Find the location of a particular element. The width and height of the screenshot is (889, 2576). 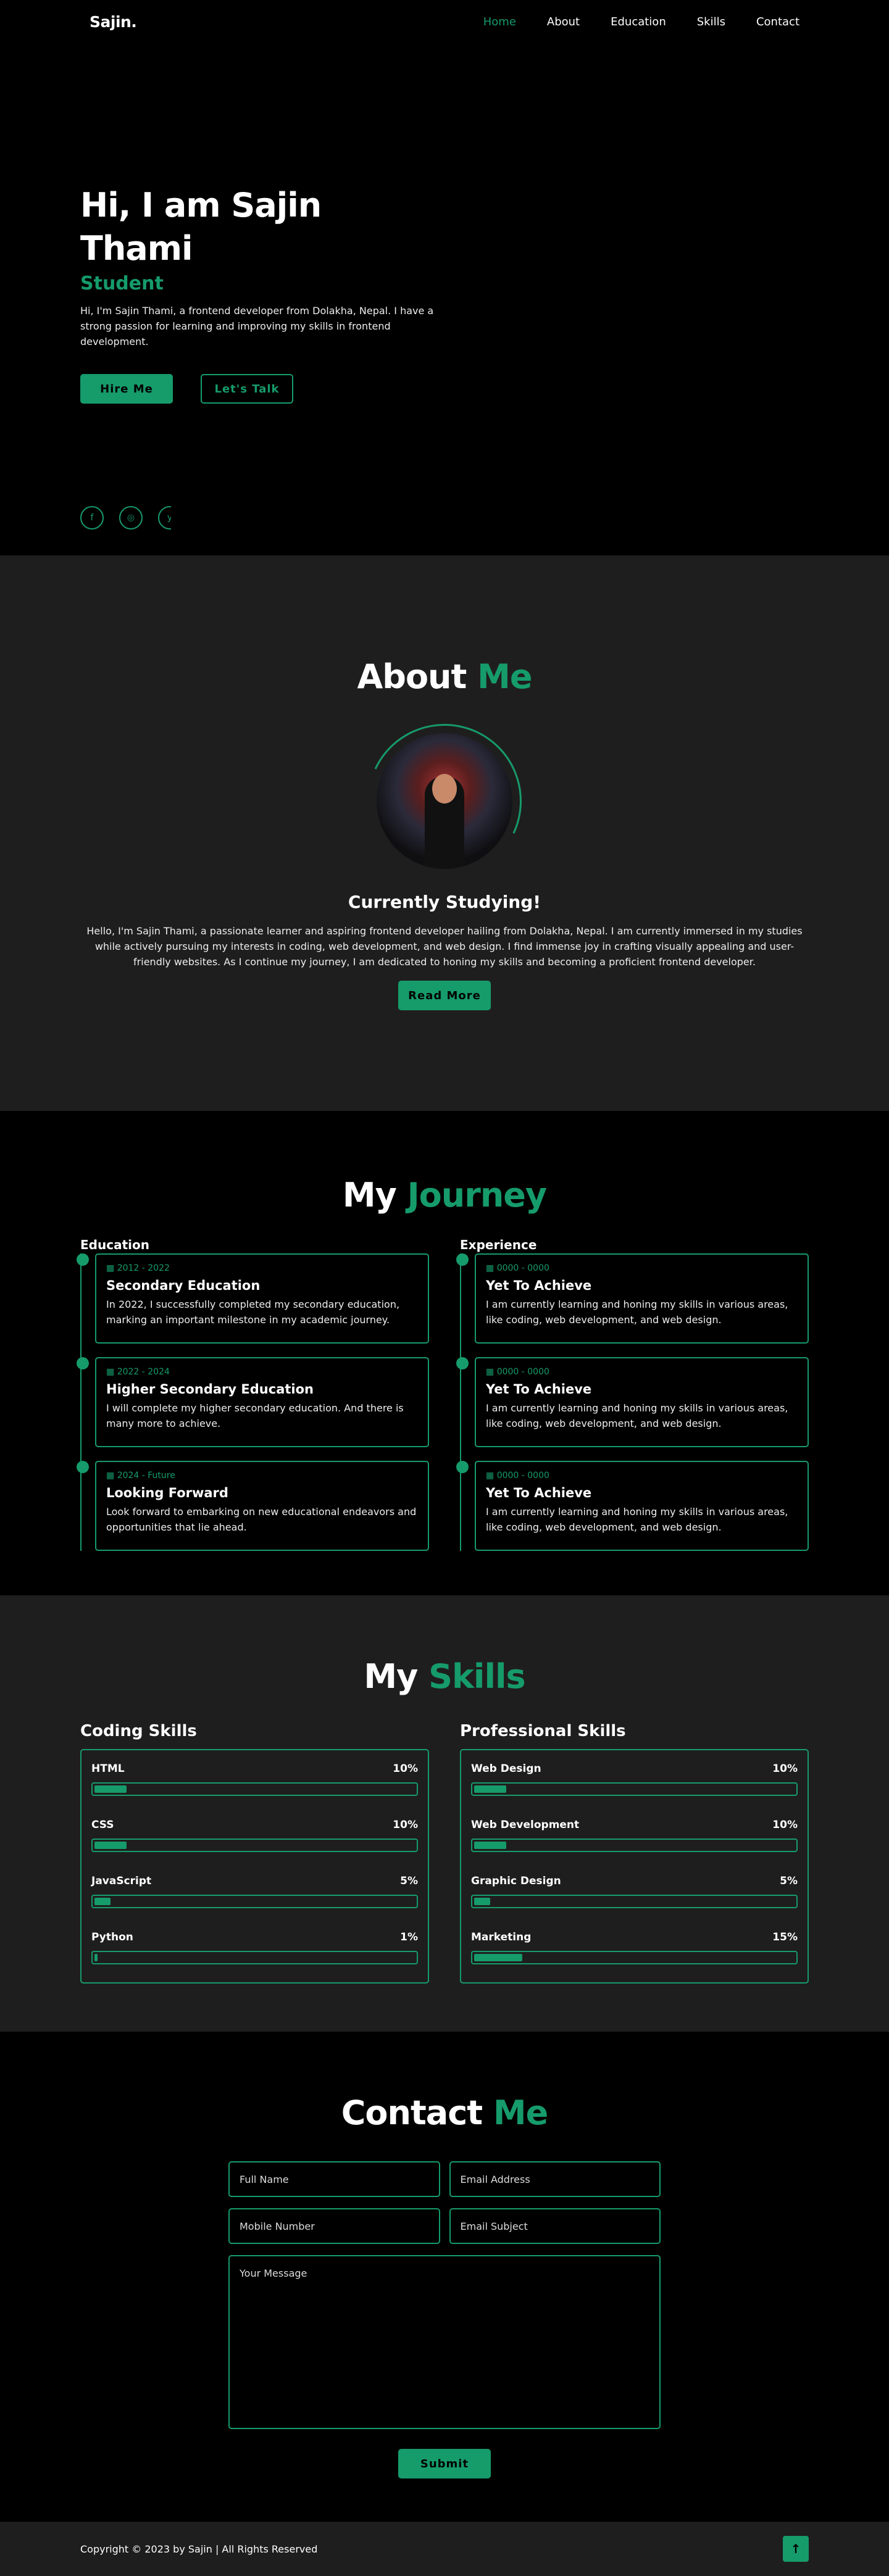

mobile-input: Mobile Number is located at coordinates (334, 2226).